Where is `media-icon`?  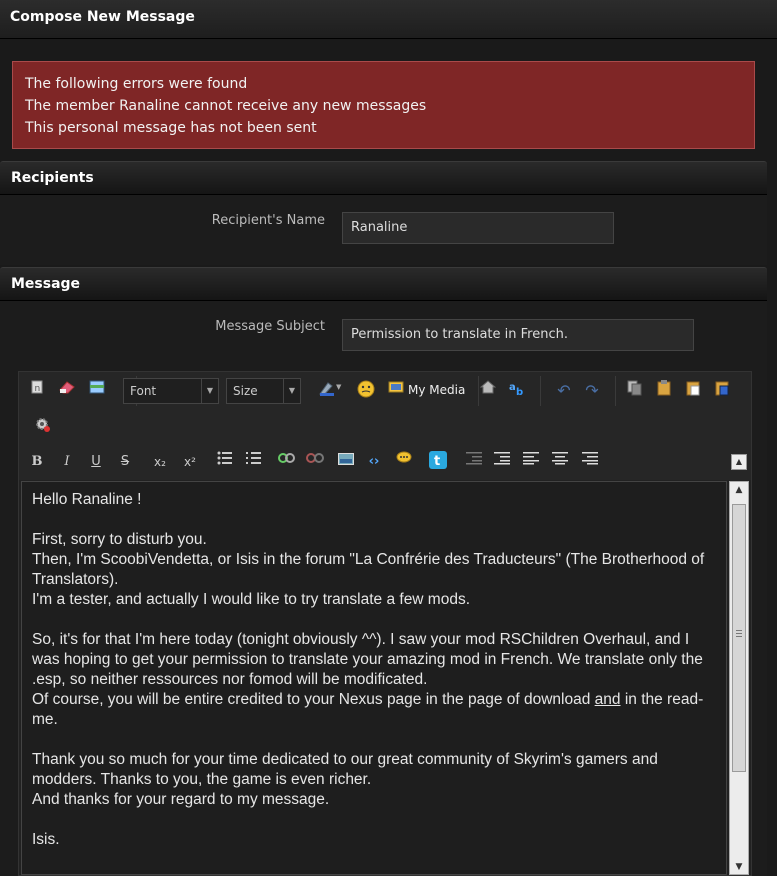
media-icon is located at coordinates (396, 391).